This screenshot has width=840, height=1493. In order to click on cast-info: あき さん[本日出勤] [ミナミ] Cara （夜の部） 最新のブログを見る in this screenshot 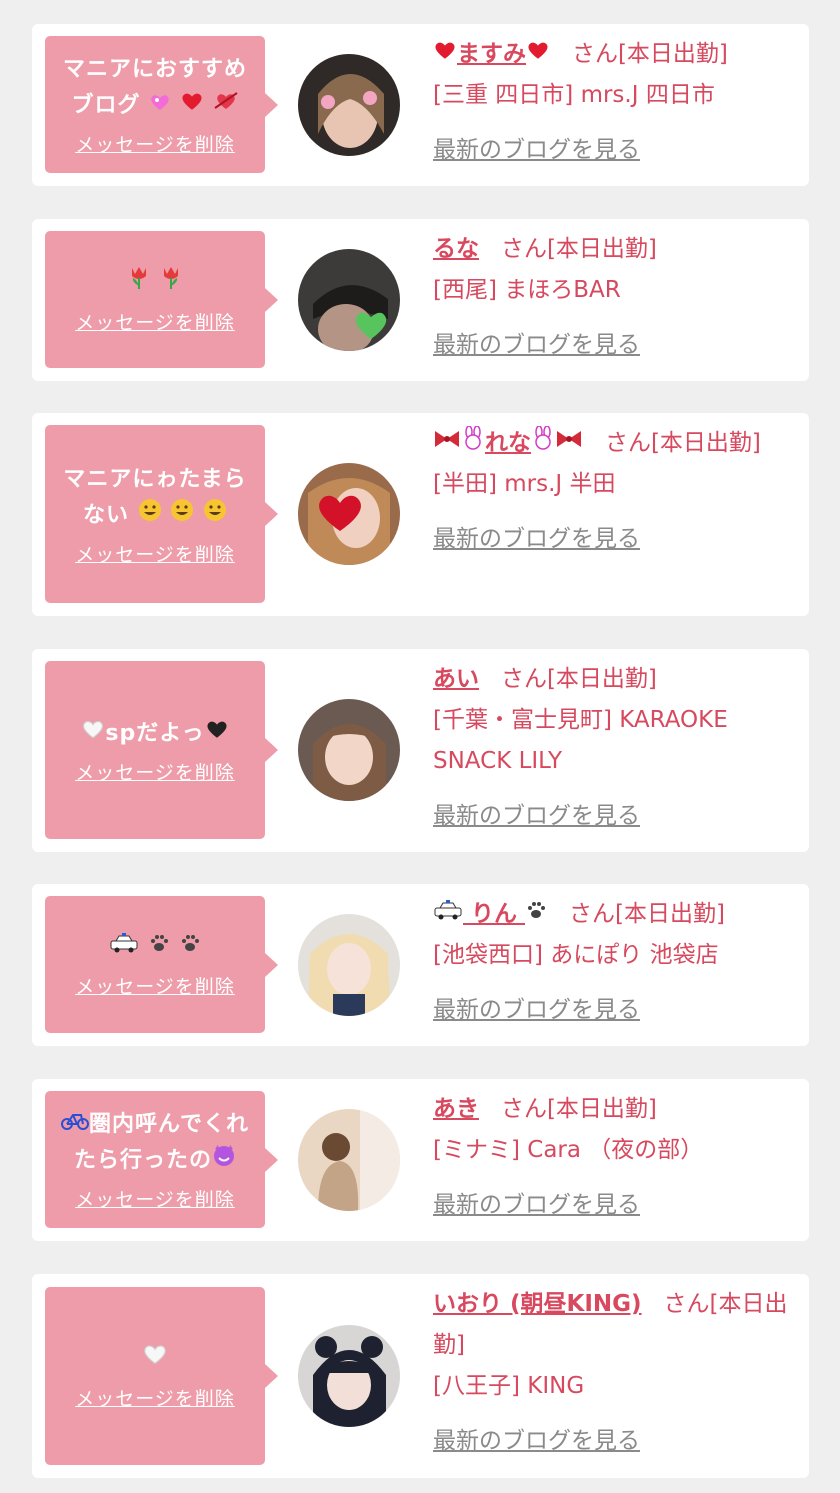, I will do `click(613, 1157)`.